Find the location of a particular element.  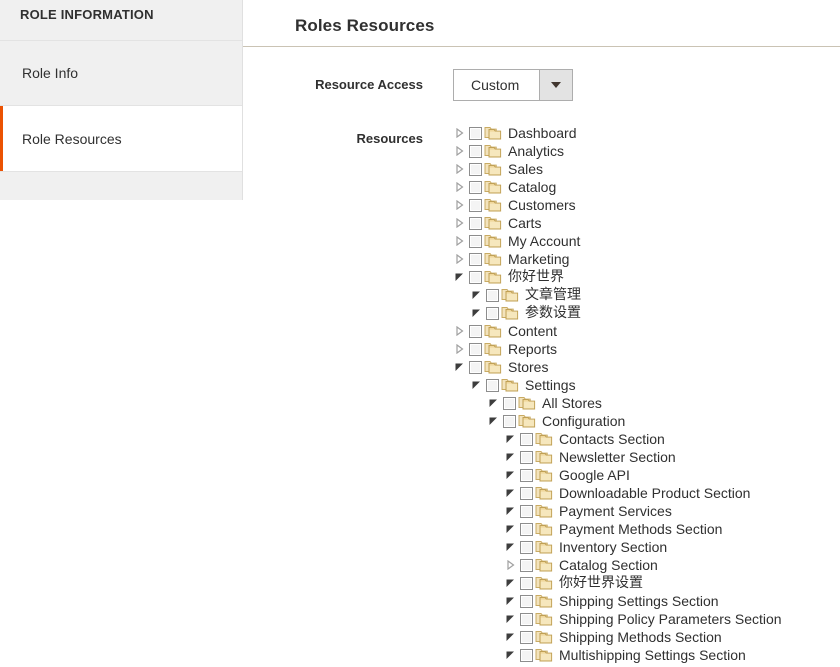

tree-node-label: Customers is located at coordinates (542, 205).